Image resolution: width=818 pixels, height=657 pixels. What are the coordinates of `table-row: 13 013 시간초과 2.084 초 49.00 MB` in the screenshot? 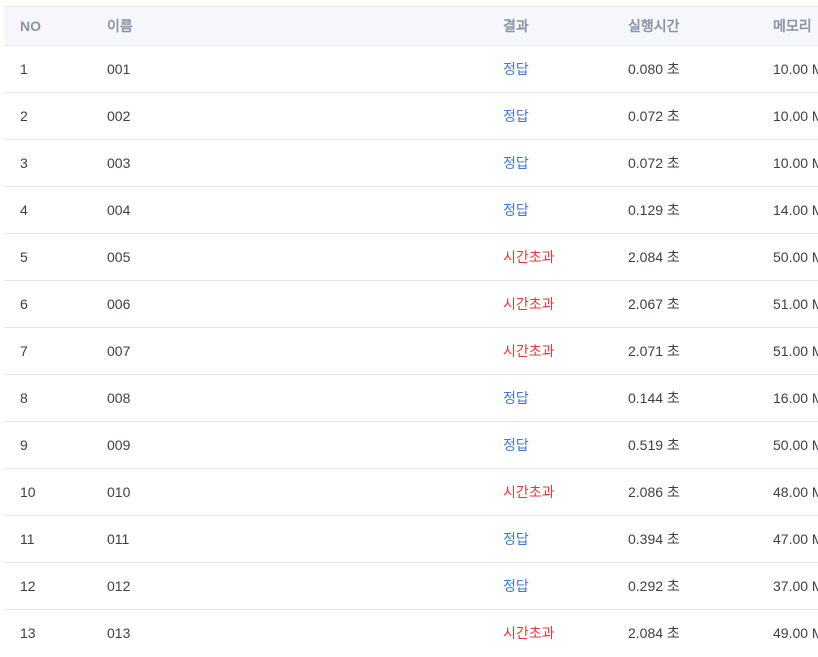 It's located at (411, 633).